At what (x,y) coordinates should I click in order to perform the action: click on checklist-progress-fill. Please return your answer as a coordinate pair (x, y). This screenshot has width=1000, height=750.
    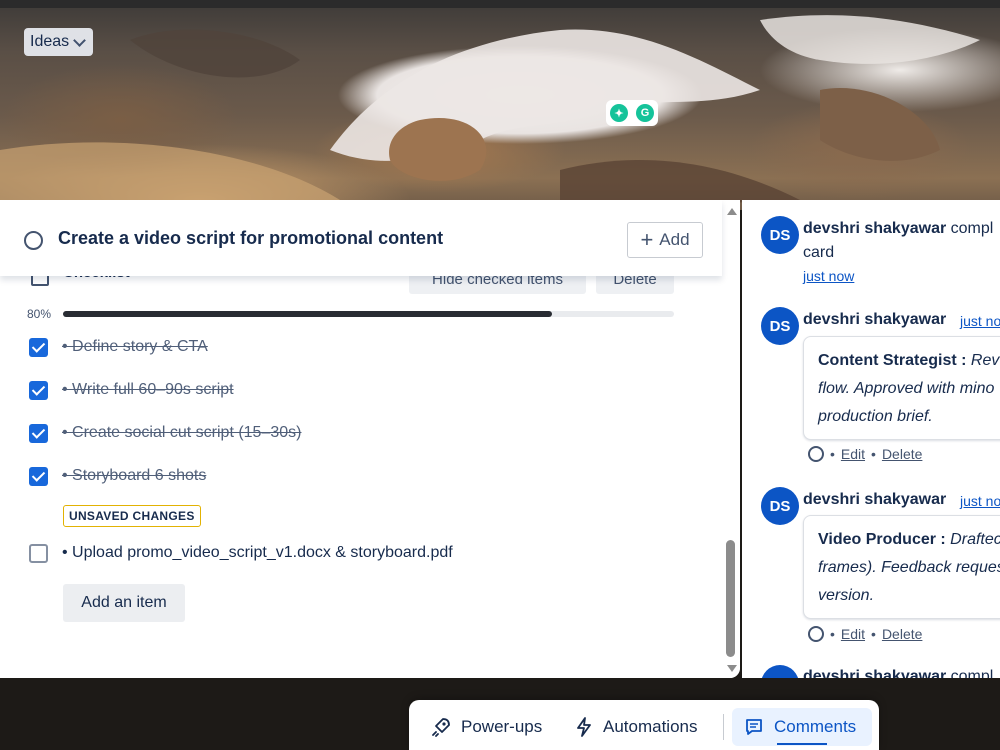
    Looking at the image, I should click on (307, 314).